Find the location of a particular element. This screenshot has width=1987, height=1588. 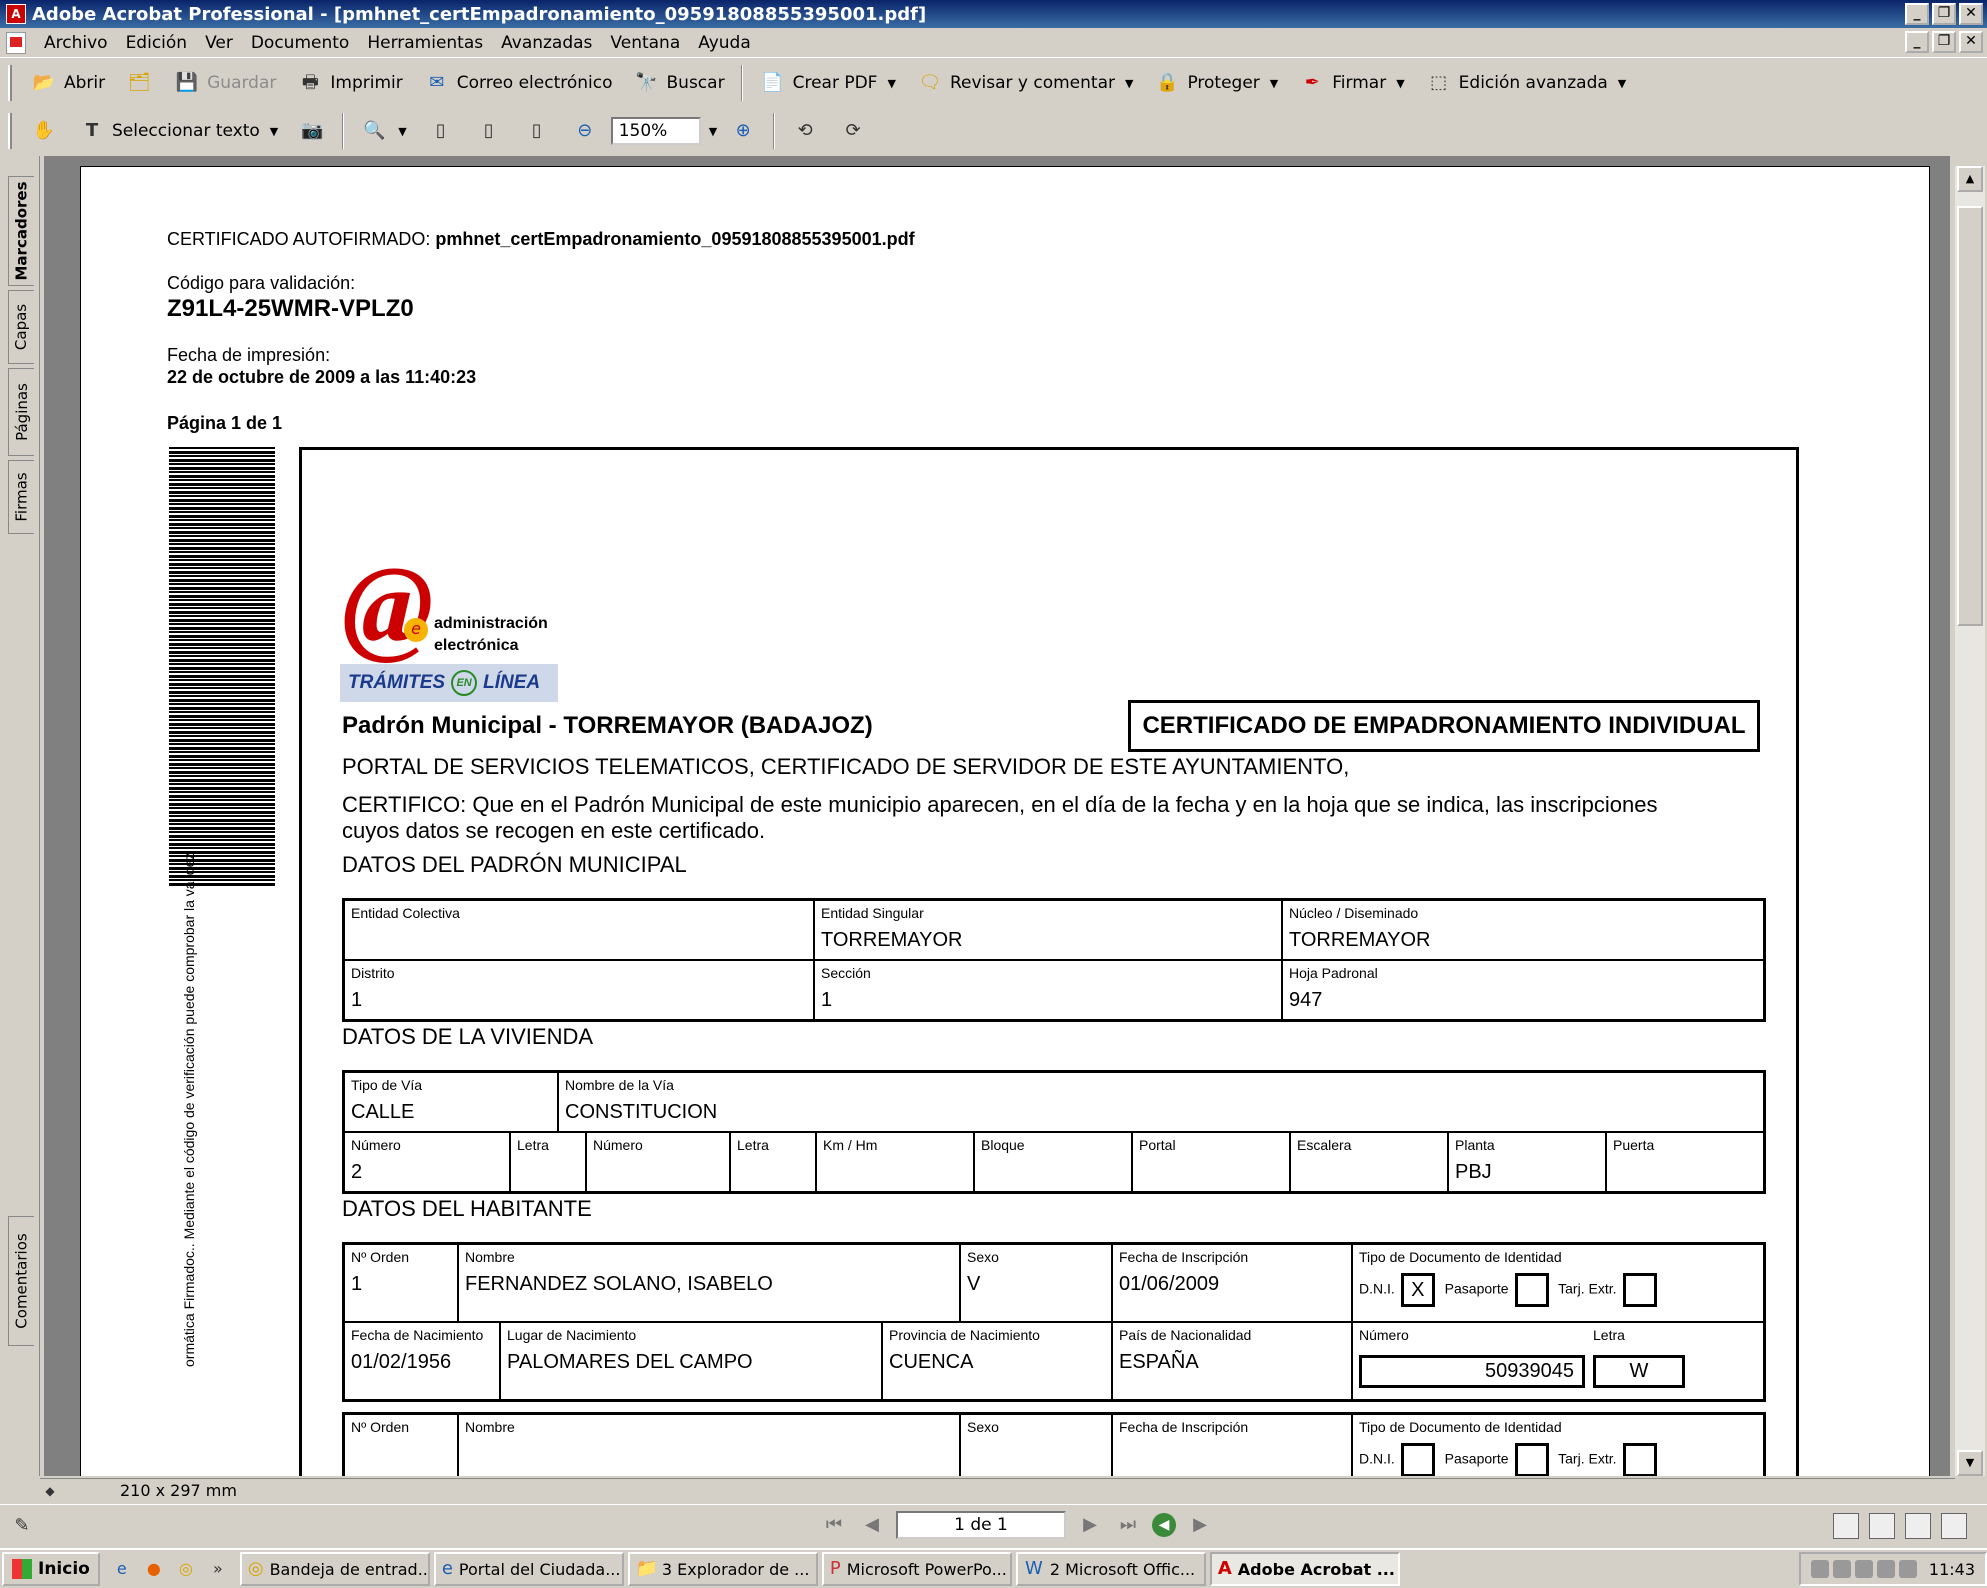

create-pdf-button: 📄 Crear PDF ▼ is located at coordinates (827, 83).